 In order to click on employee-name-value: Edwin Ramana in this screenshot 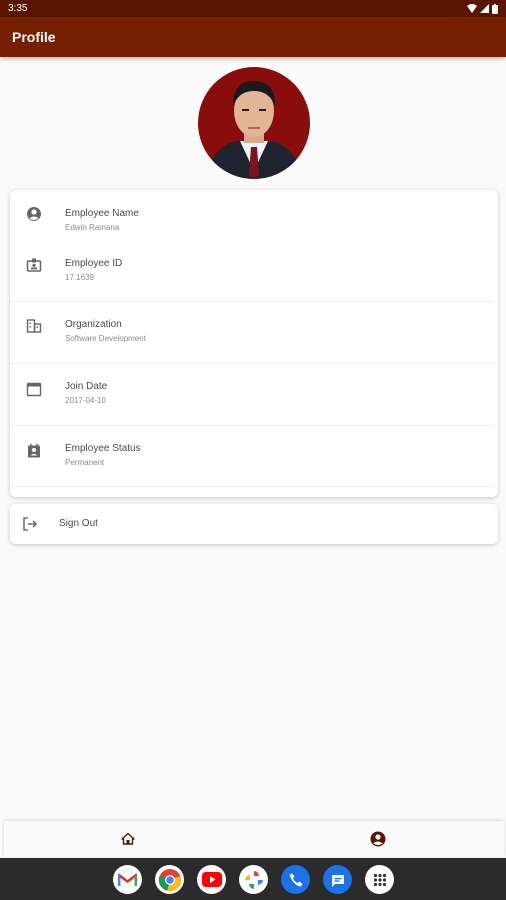, I will do `click(92, 227)`.